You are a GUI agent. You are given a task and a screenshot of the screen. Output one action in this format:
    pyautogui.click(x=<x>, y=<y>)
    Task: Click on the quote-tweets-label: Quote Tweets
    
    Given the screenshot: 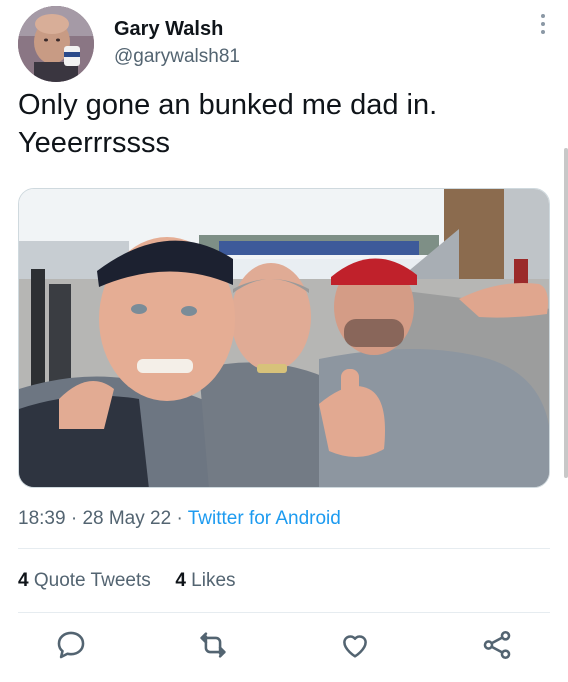 What is the action you would take?
    pyautogui.click(x=92, y=580)
    